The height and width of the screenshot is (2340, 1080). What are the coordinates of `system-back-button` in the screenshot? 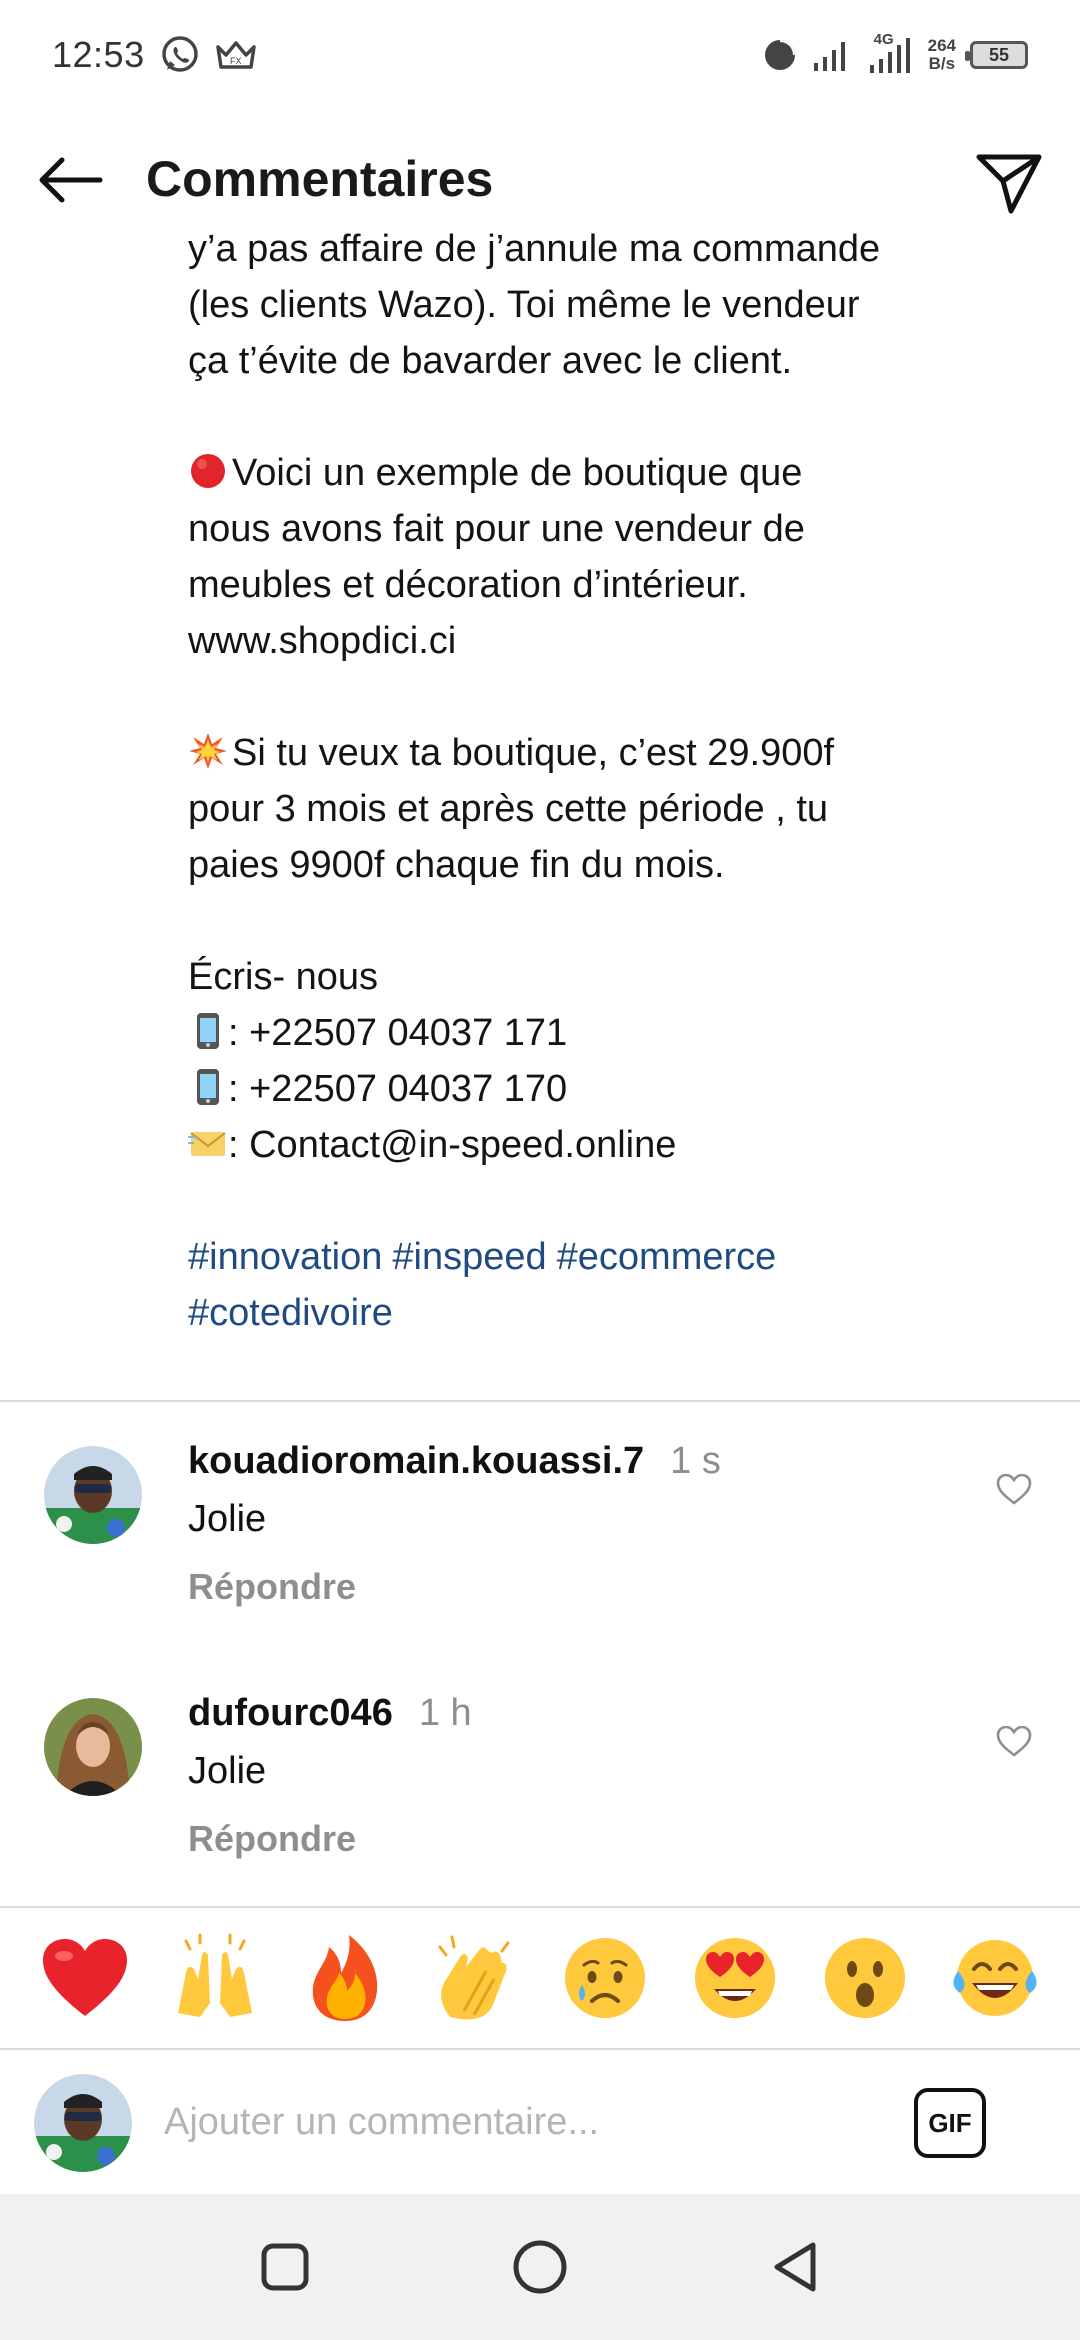 It's located at (795, 2267).